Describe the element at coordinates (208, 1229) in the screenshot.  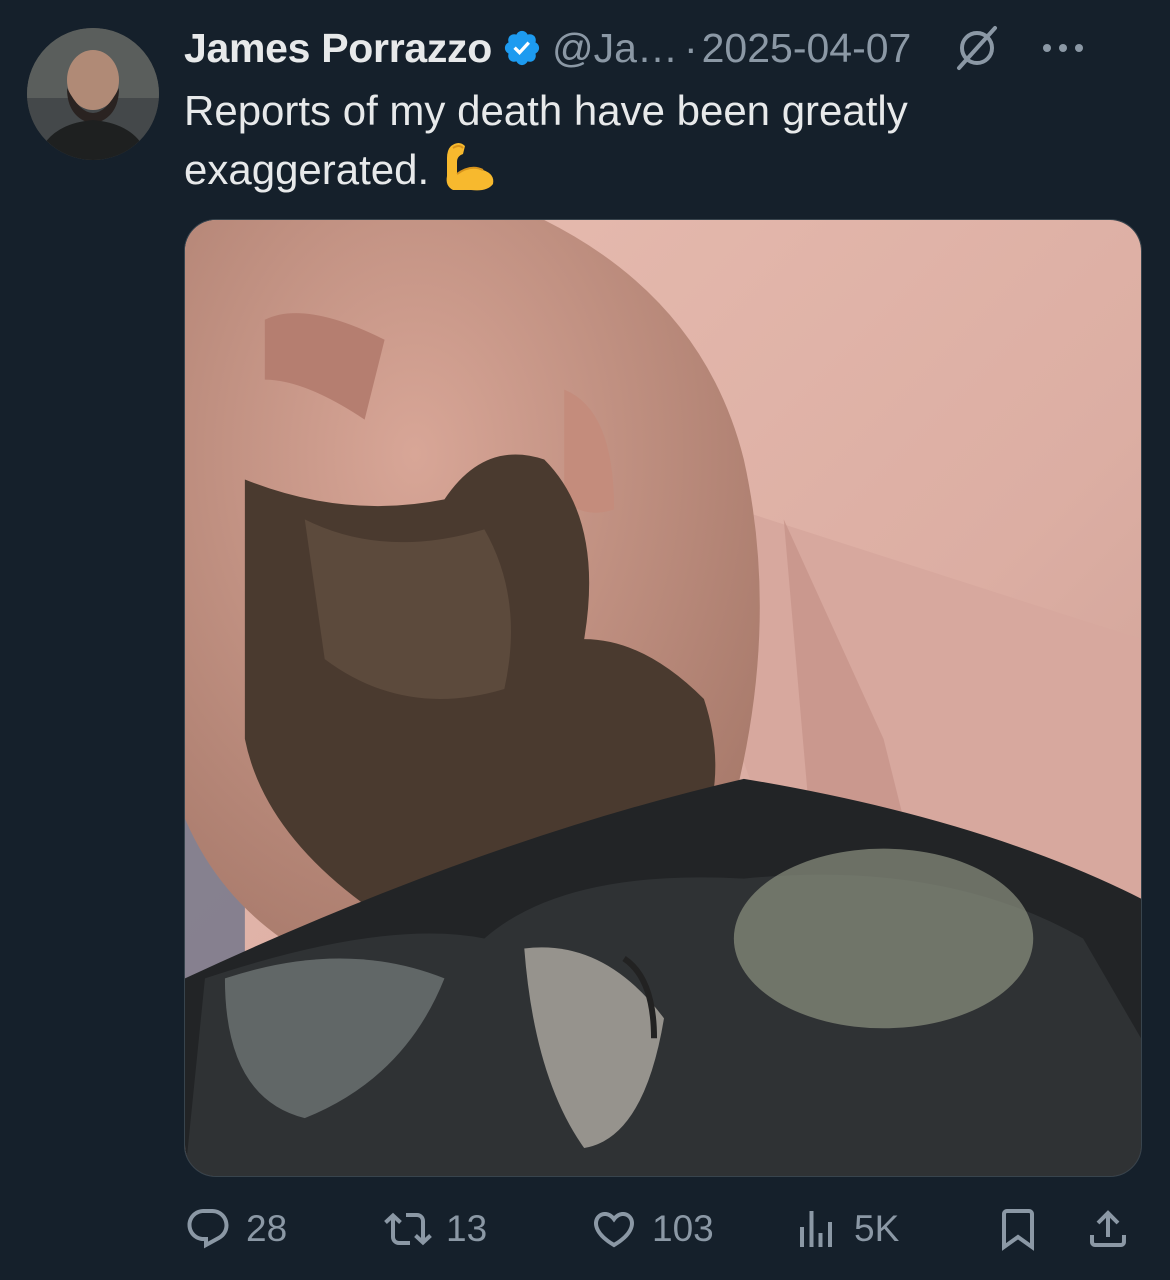
I see `reply-icon` at that location.